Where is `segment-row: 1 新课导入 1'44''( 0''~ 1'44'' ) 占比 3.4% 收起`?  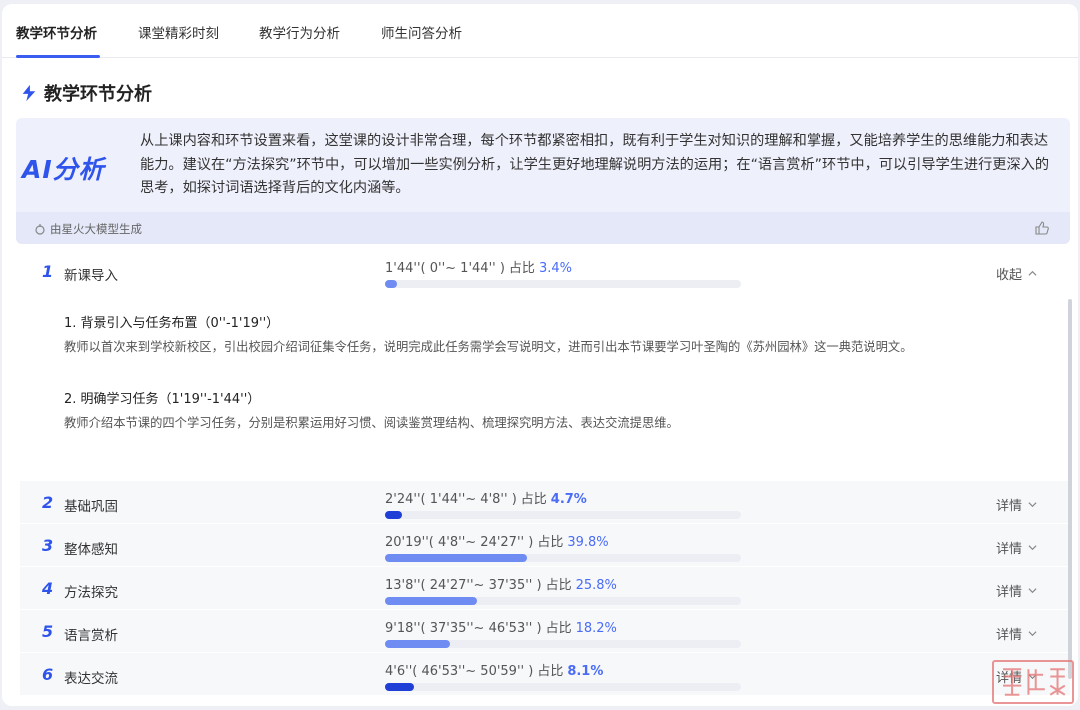 segment-row: 1 新课导入 1'44''( 0''~ 1'44'' ) 占比 3.4% 收起 is located at coordinates (545, 275).